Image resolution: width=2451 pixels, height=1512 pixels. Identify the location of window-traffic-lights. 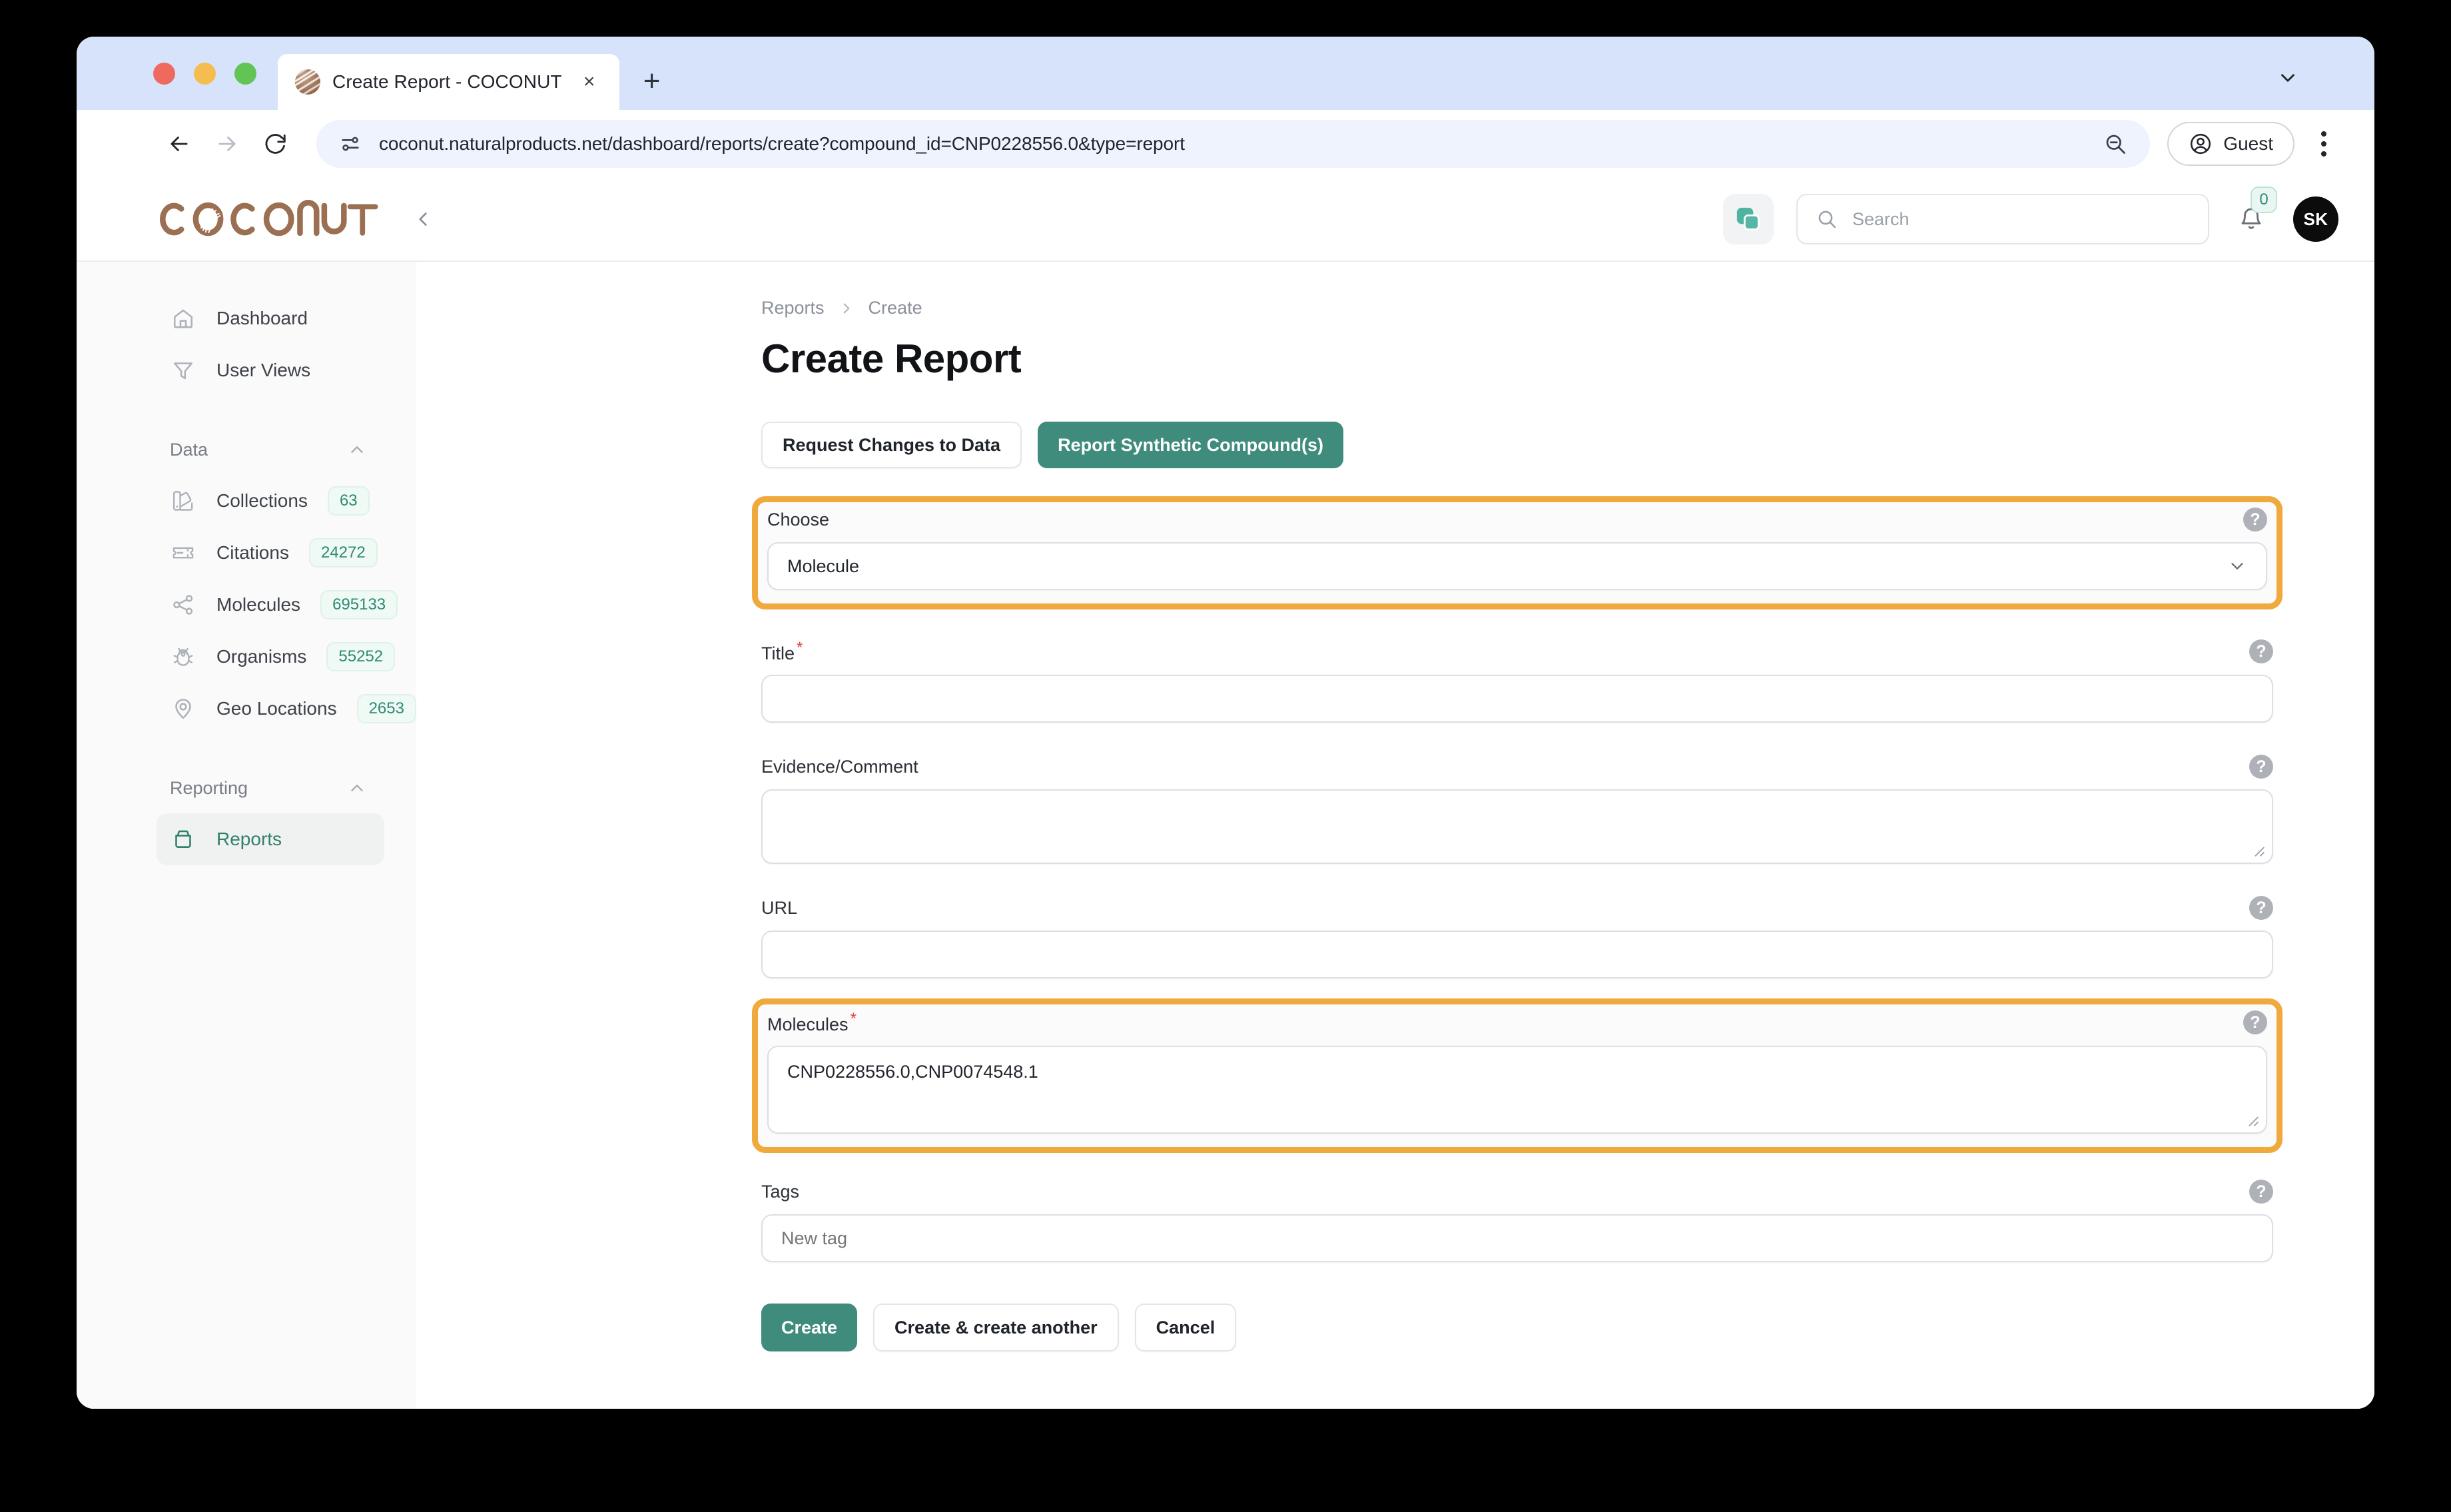
(166, 87).